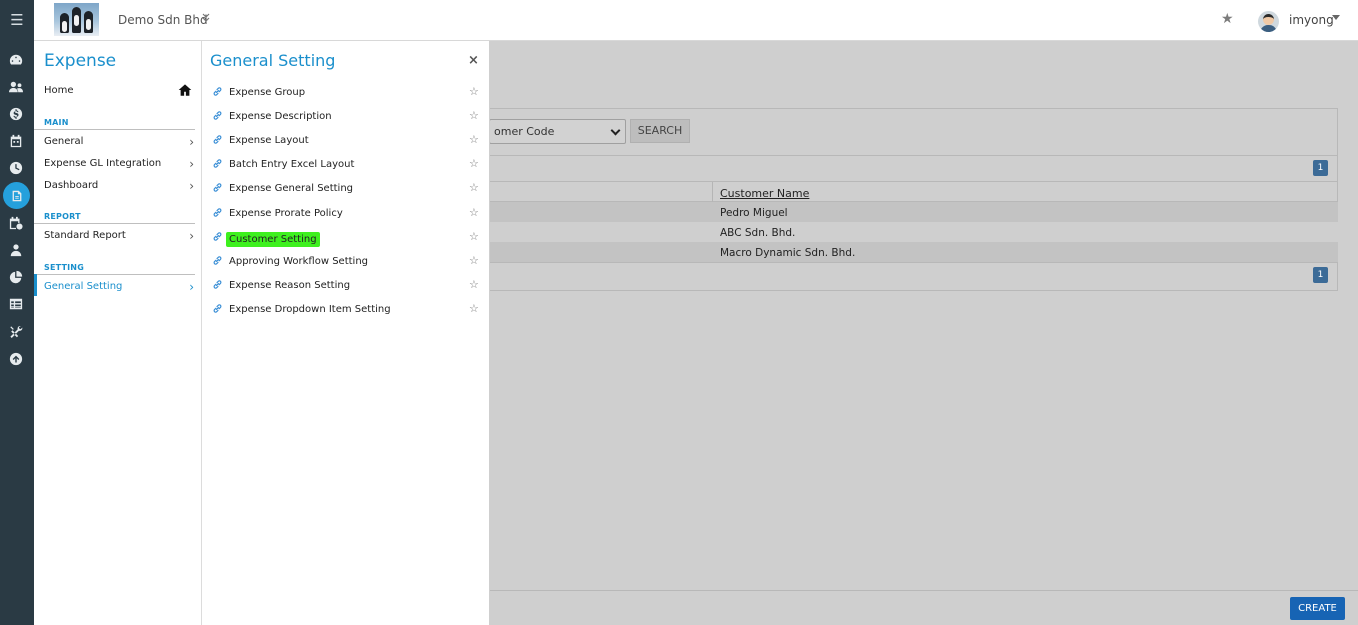 The width and height of the screenshot is (1358, 625). What do you see at coordinates (80, 61) in the screenshot?
I see `nav-title: Expense` at bounding box center [80, 61].